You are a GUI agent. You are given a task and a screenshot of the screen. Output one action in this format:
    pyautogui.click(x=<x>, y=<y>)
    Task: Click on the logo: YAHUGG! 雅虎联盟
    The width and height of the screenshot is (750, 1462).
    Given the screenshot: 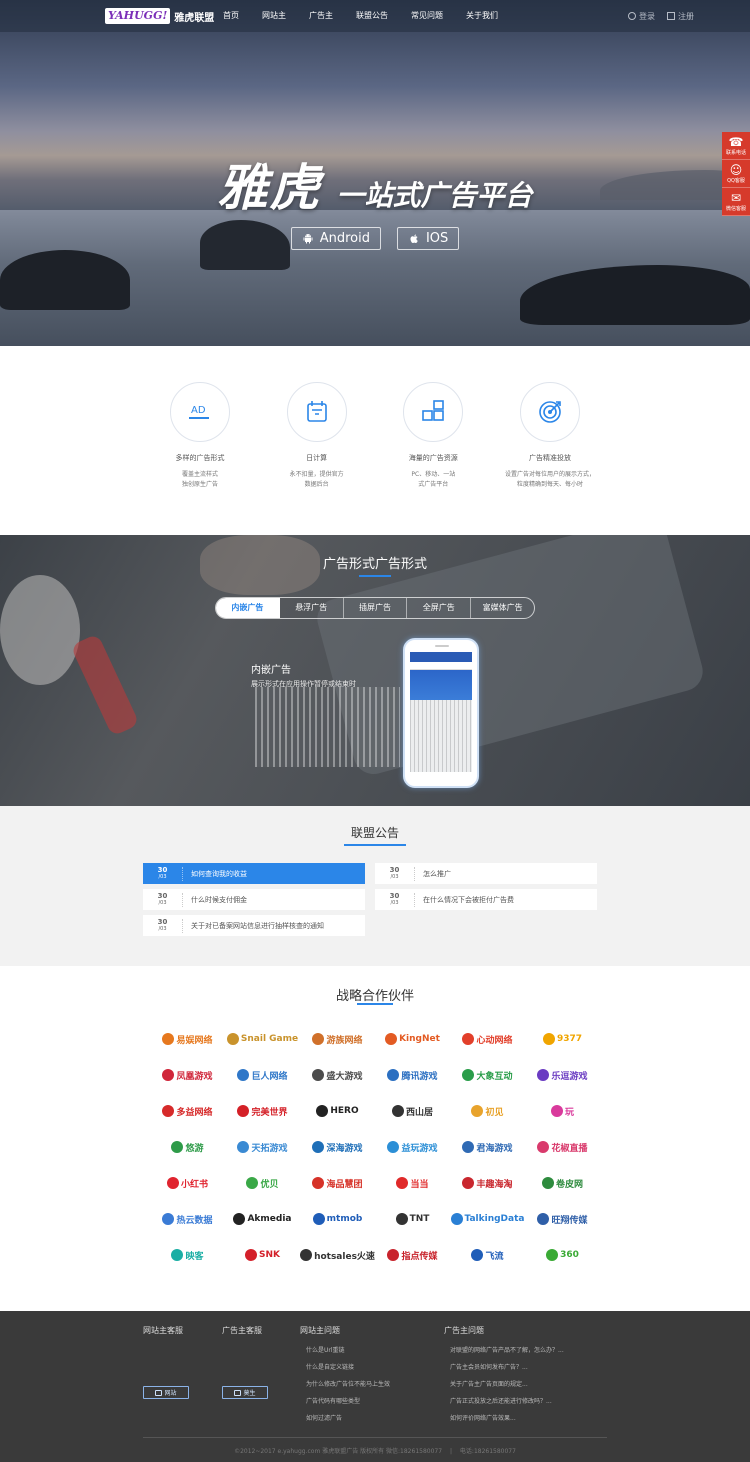 What is the action you would take?
    pyautogui.click(x=159, y=16)
    